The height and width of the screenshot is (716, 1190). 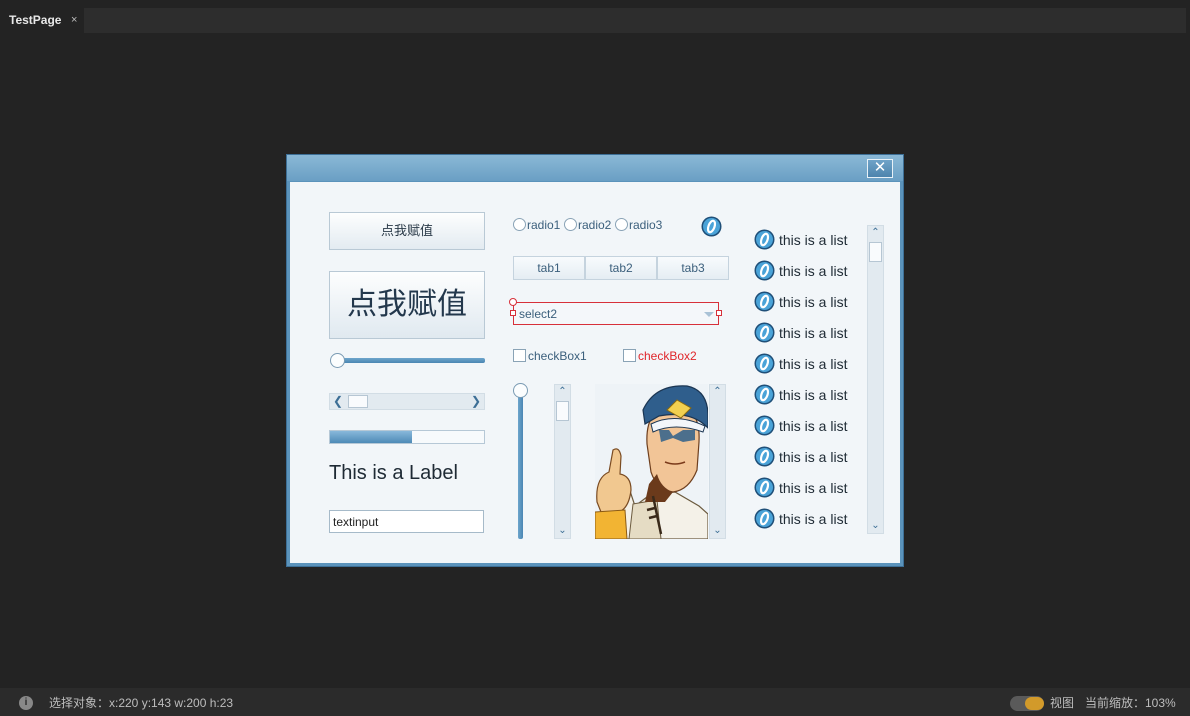 What do you see at coordinates (407, 231) in the screenshot?
I see `assign-button-small: 点我赋值` at bounding box center [407, 231].